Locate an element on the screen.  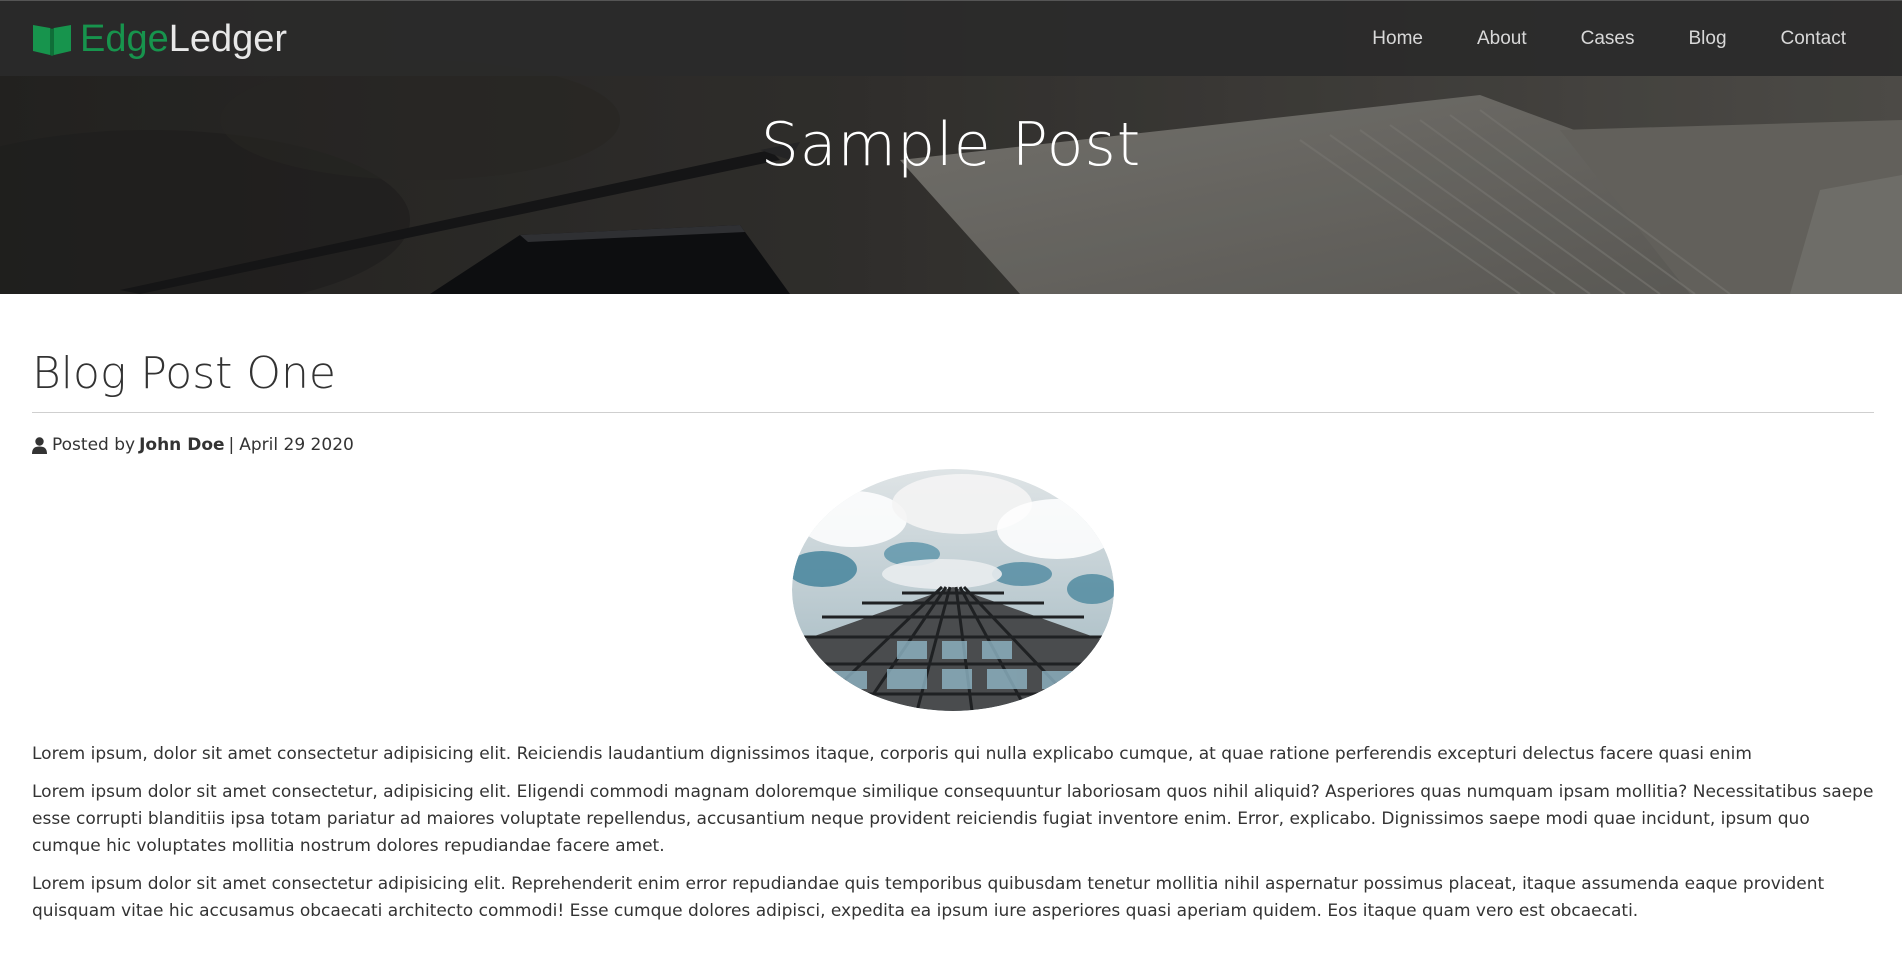
hero-title: Sample Post is located at coordinates (951, 145).